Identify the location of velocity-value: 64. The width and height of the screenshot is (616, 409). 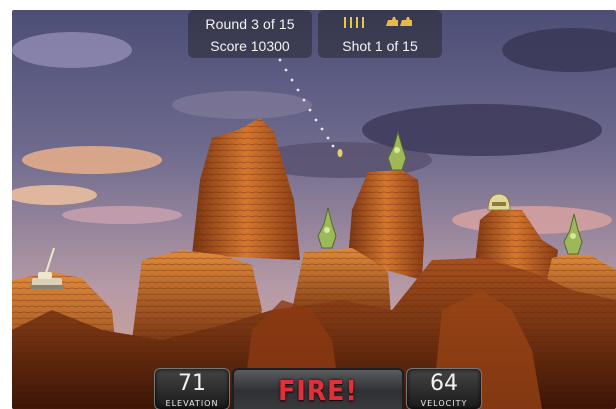
(444, 383).